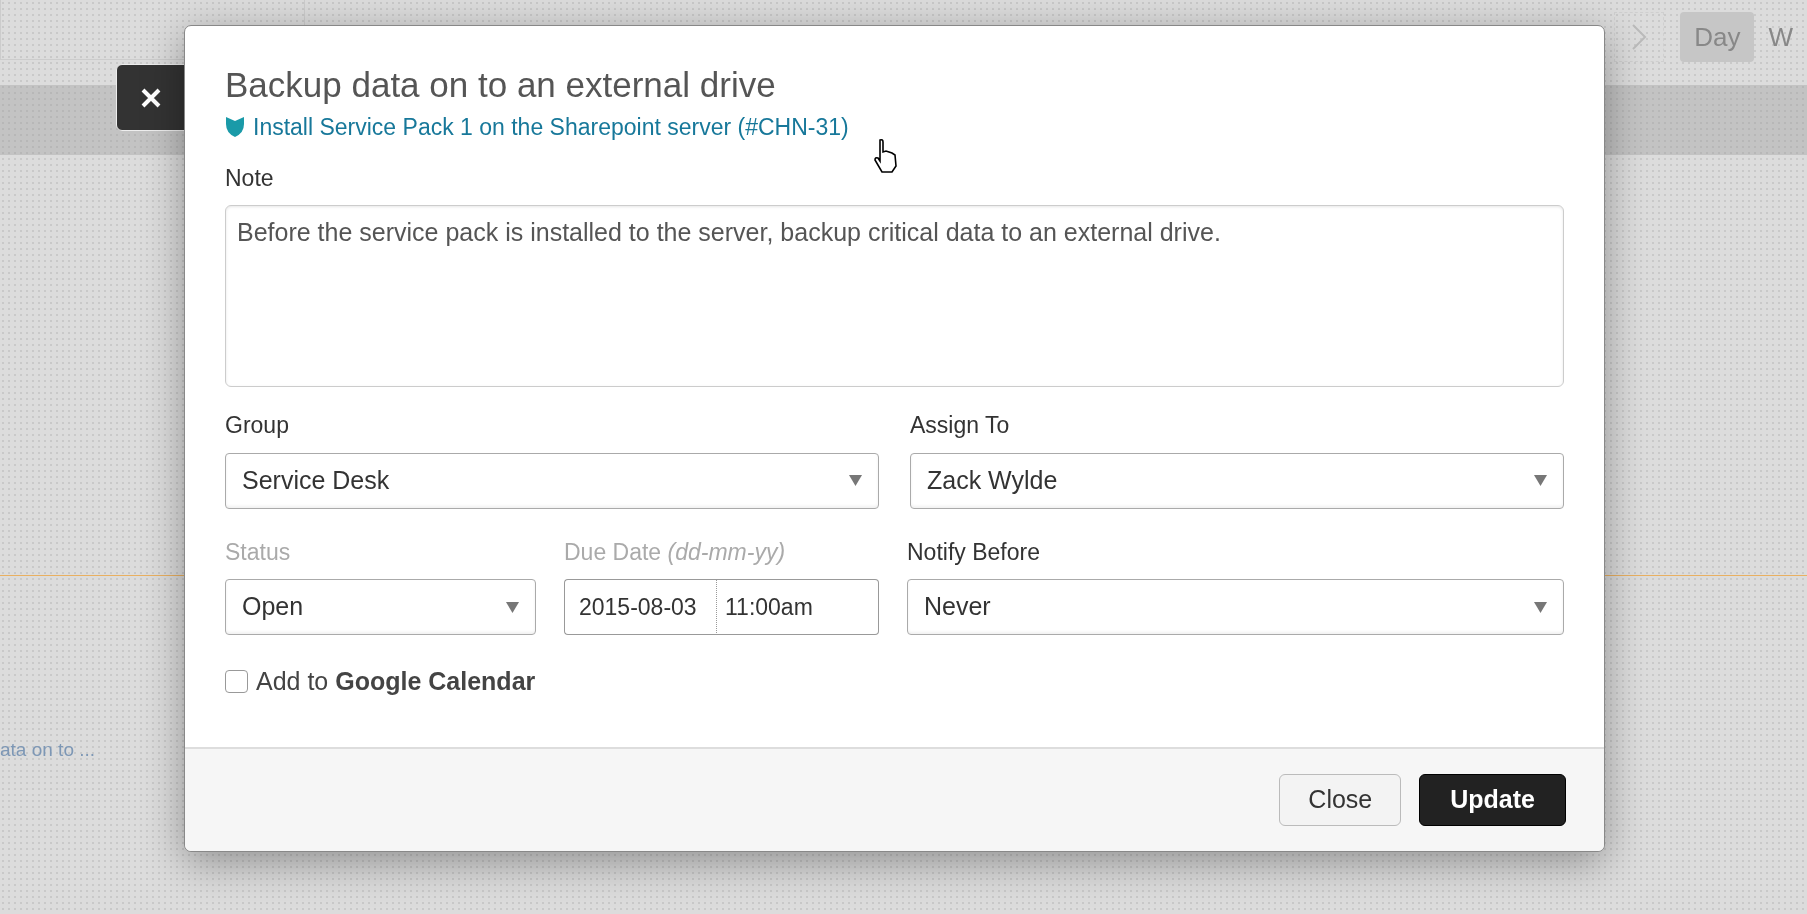  Describe the element at coordinates (675, 552) in the screenshot. I see `field-label: Due Date (dd-mm-yy)` at that location.